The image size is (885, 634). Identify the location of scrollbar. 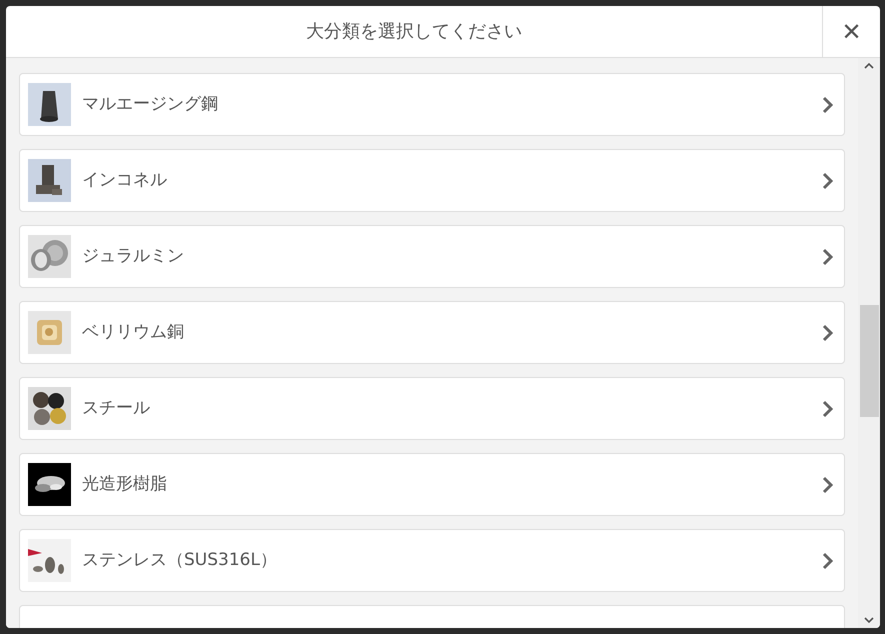
(869, 343).